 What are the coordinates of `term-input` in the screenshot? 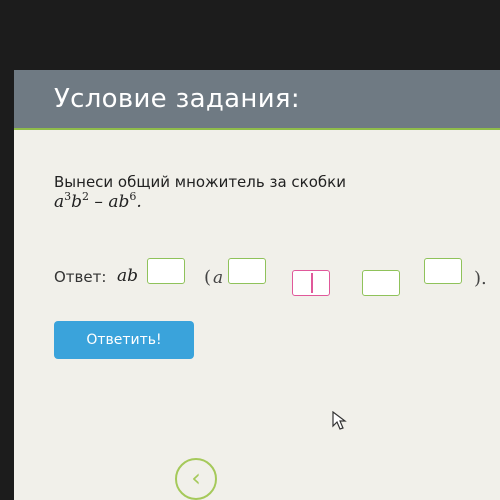 It's located at (381, 283).